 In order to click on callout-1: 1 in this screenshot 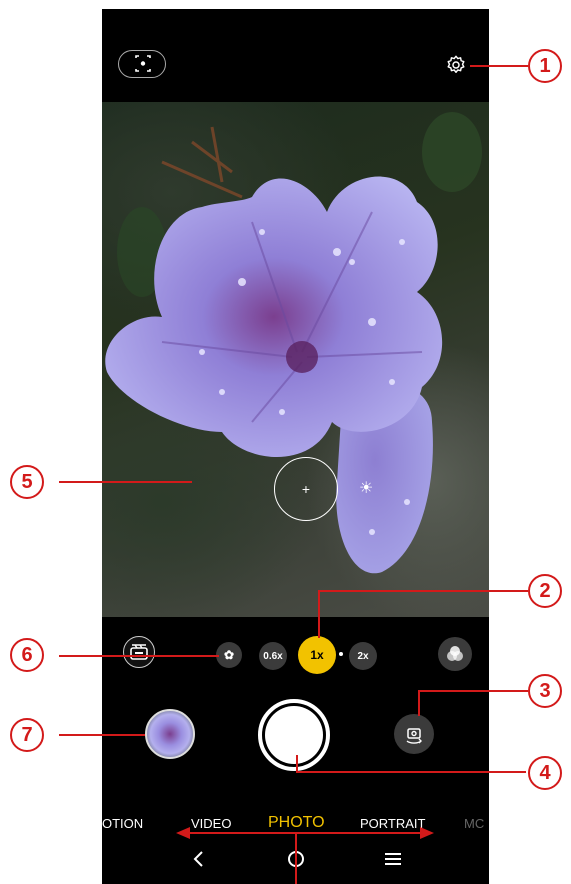, I will do `click(545, 66)`.